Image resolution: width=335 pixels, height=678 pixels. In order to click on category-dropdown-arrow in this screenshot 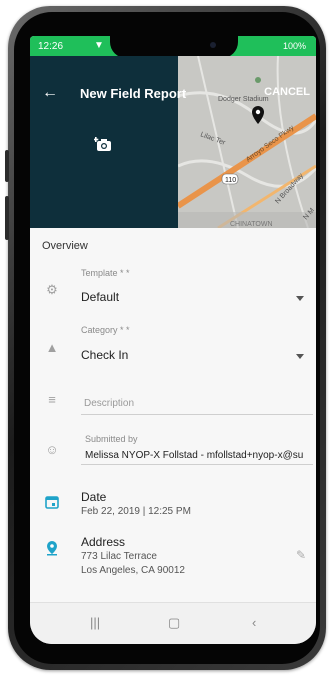, I will do `click(300, 356)`.